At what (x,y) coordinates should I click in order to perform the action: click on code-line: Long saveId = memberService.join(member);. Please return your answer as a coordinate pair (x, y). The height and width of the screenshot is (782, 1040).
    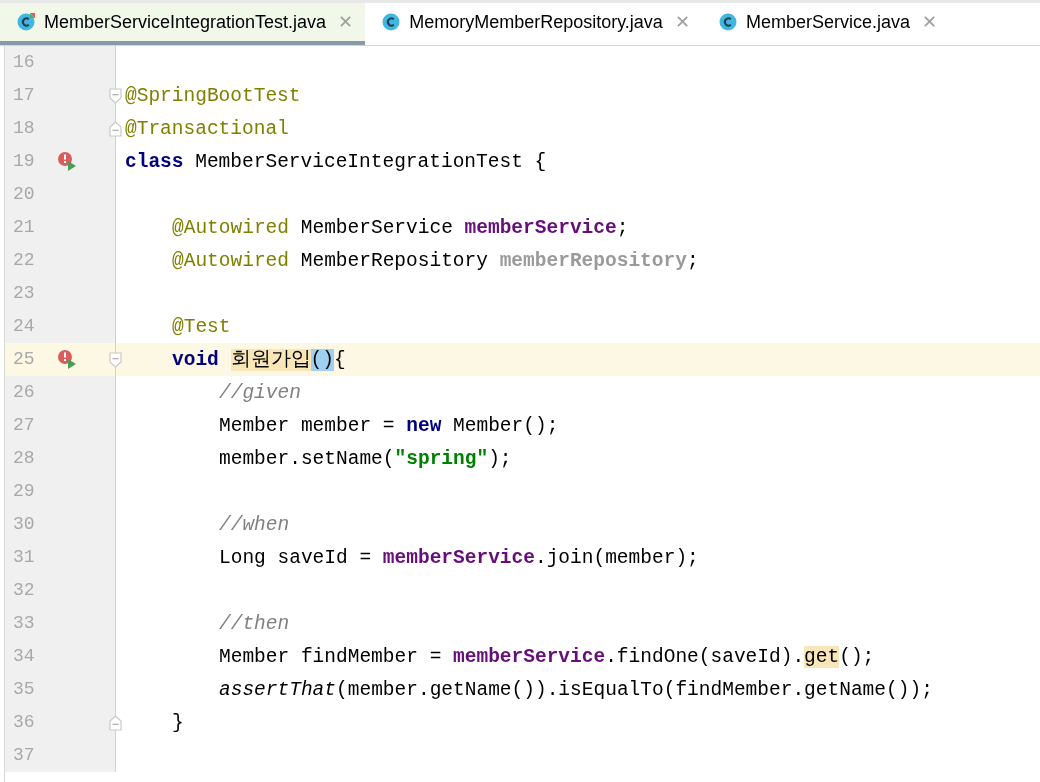
    Looking at the image, I should click on (458, 558).